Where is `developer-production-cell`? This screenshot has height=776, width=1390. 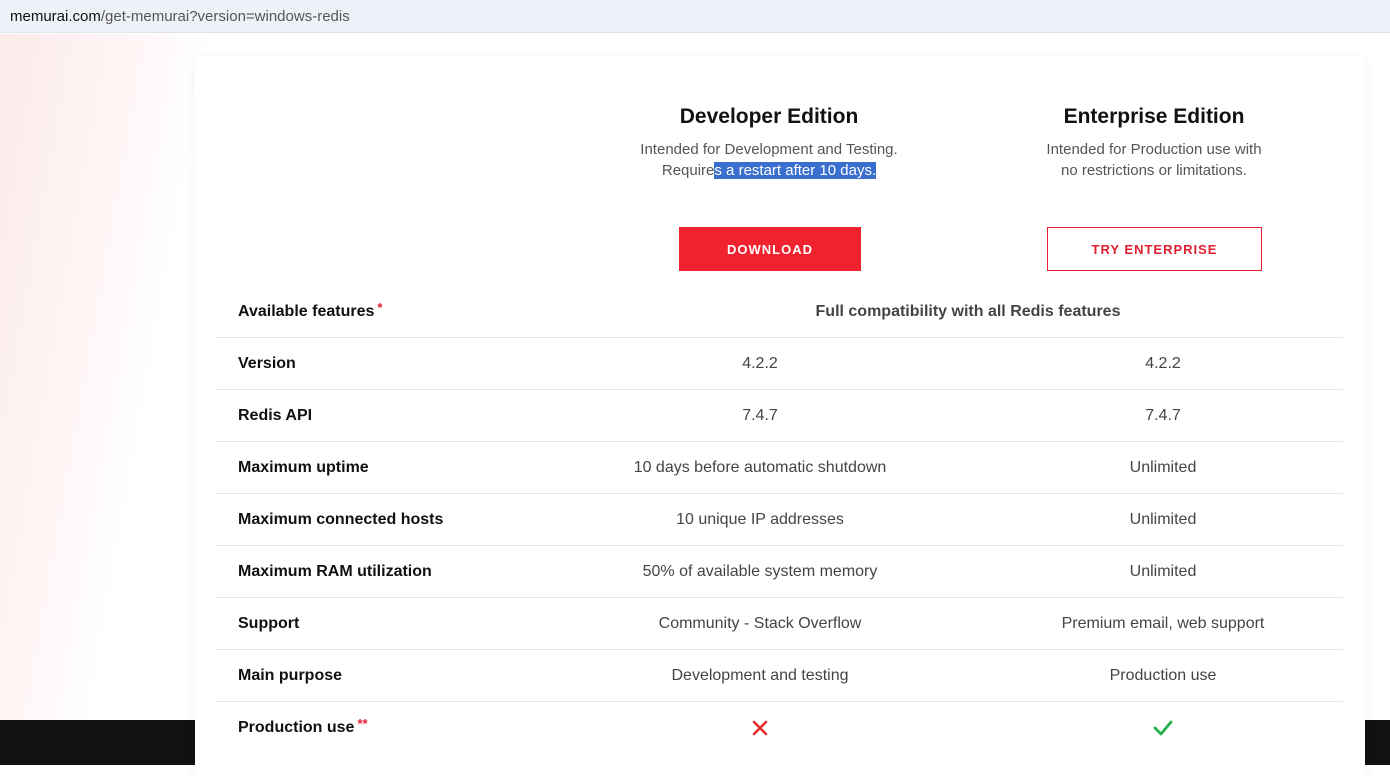
developer-production-cell is located at coordinates (760, 727).